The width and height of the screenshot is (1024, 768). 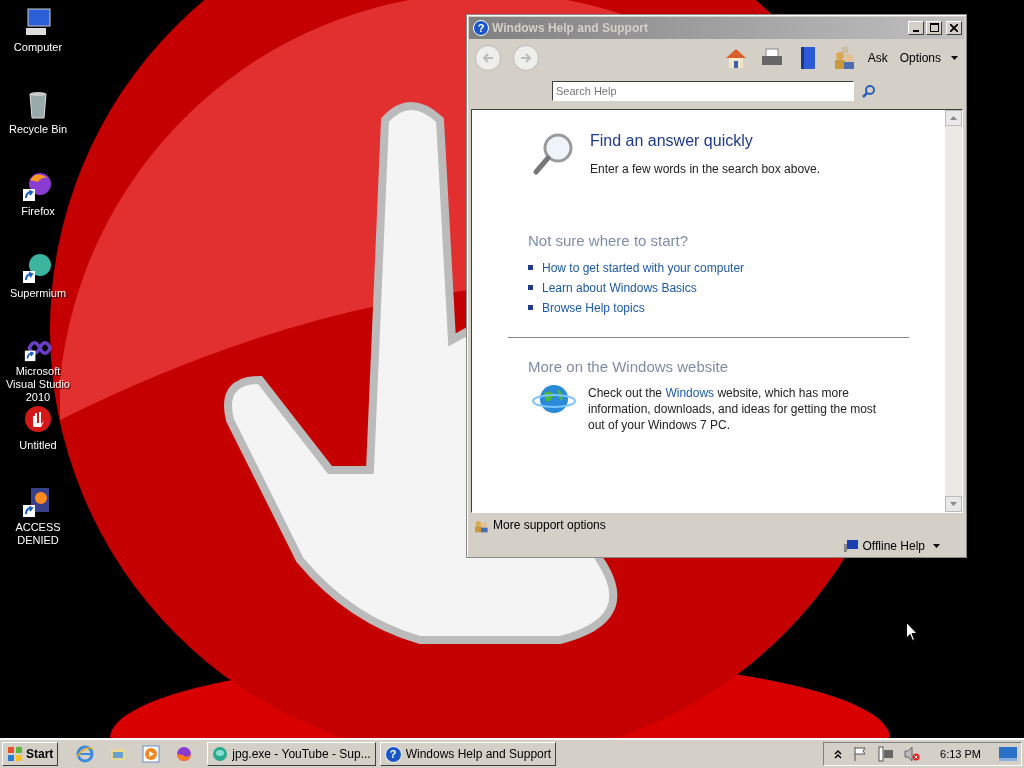 What do you see at coordinates (860, 754) in the screenshot?
I see `flag-icon` at bounding box center [860, 754].